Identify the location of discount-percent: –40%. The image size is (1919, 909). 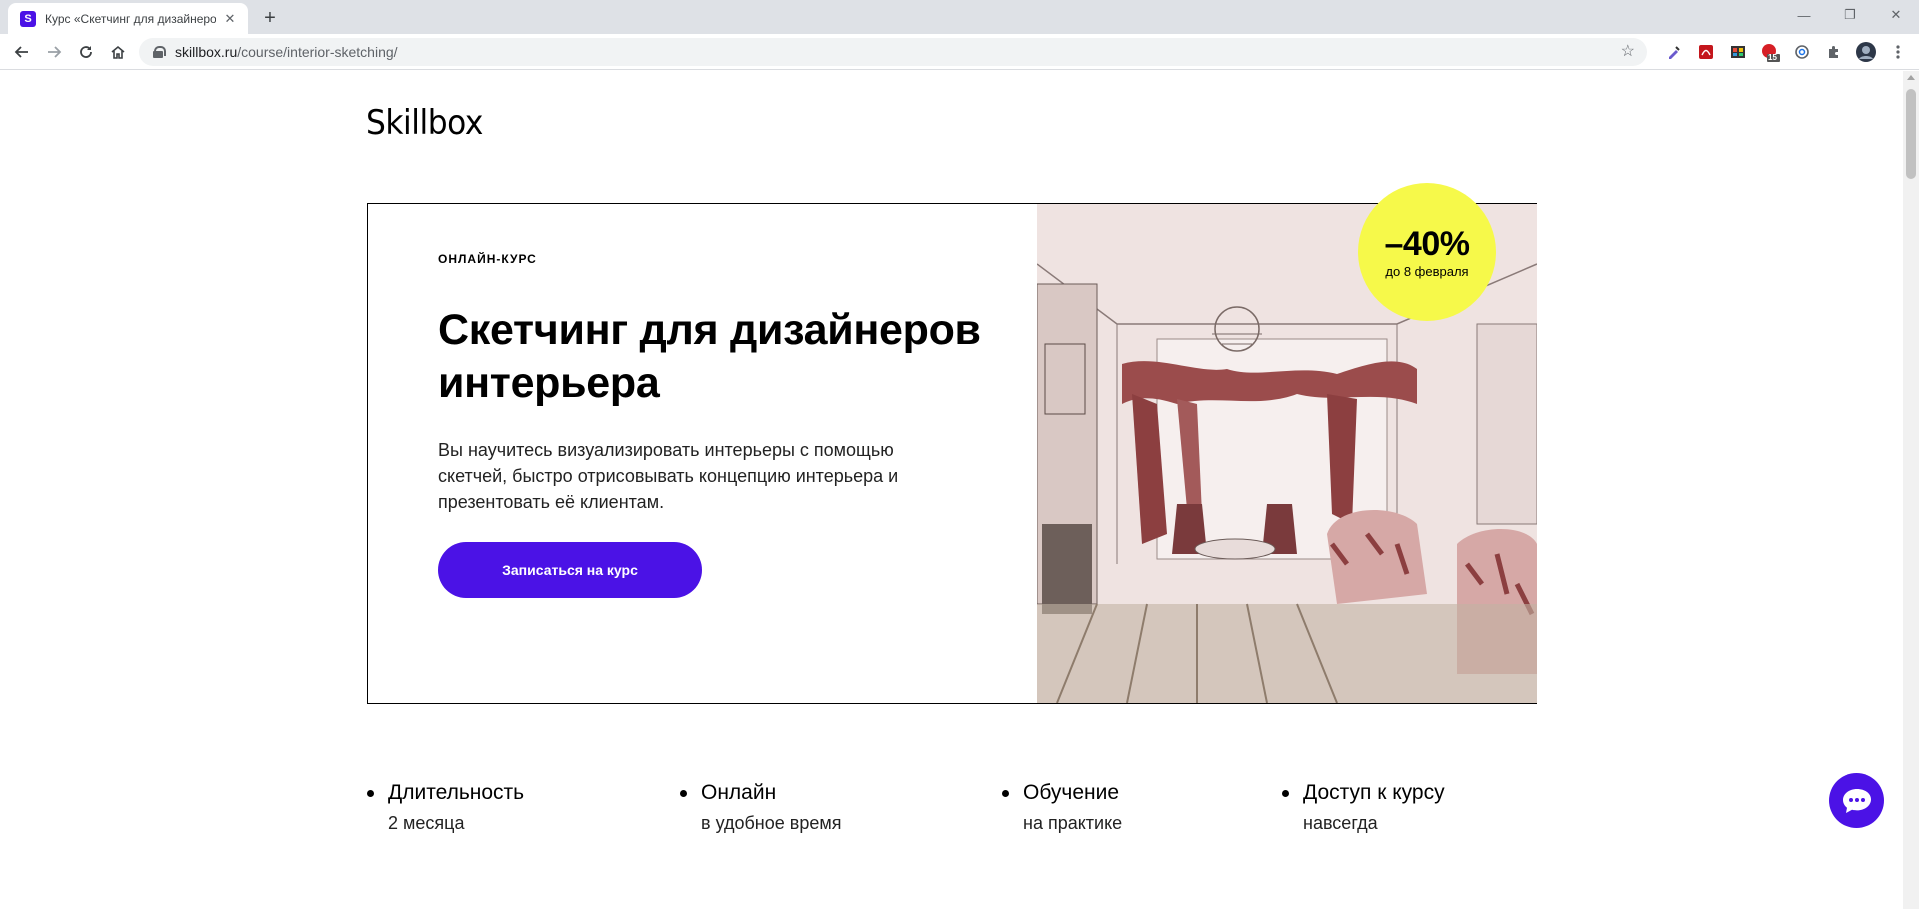
(1427, 243).